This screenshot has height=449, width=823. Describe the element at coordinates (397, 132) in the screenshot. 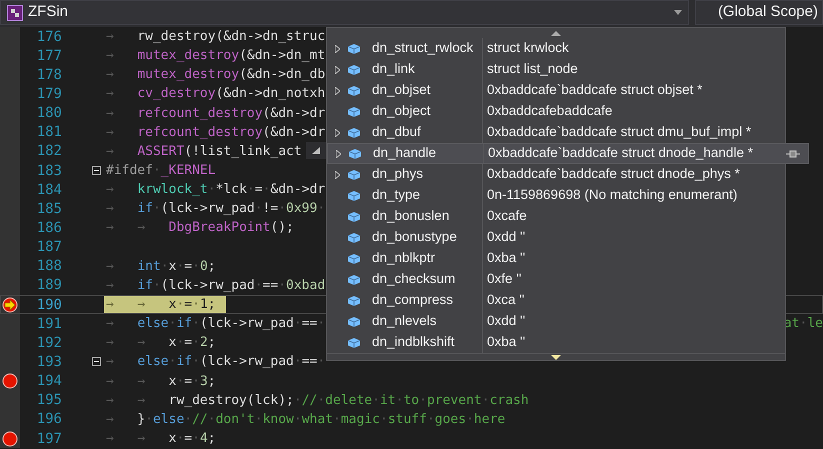

I see `field-name: dn_dbuf` at that location.